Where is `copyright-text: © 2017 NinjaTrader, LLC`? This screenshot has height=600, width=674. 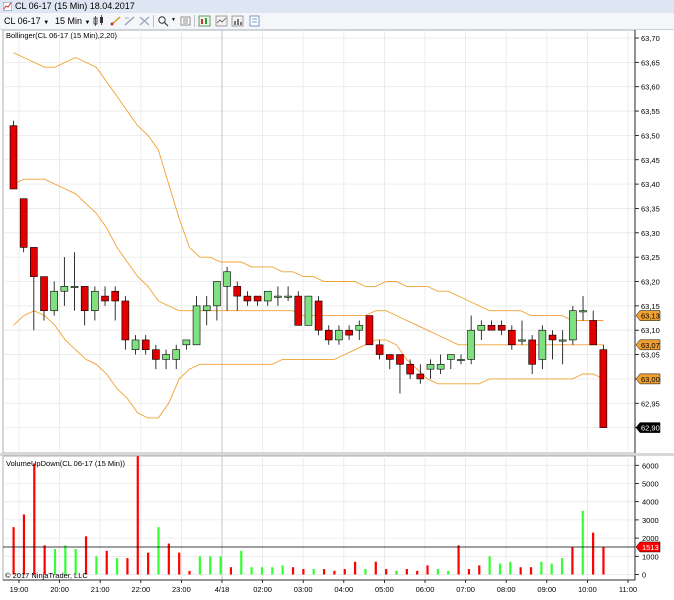 copyright-text: © 2017 NinjaTrader, LLC is located at coordinates (46, 575).